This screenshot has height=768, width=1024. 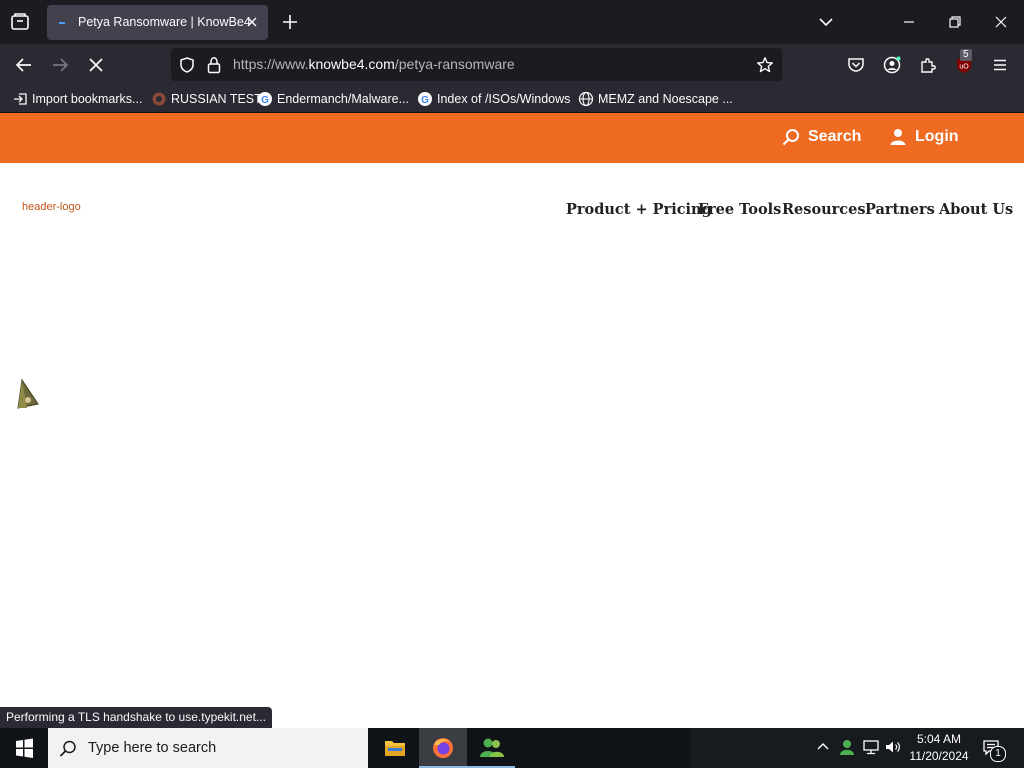 What do you see at coordinates (512, 22) in the screenshot?
I see `tab-bar: Petya Ransomware | KnowBe4` at bounding box center [512, 22].